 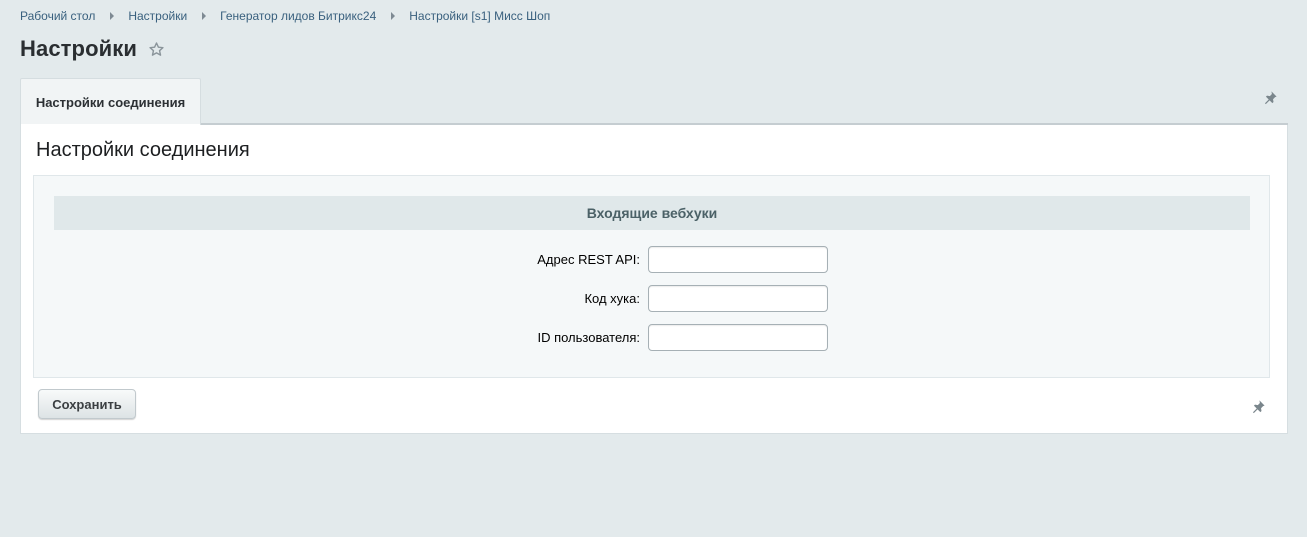 I want to click on field-row-user-id: ID пользователя:, so click(x=651, y=337).